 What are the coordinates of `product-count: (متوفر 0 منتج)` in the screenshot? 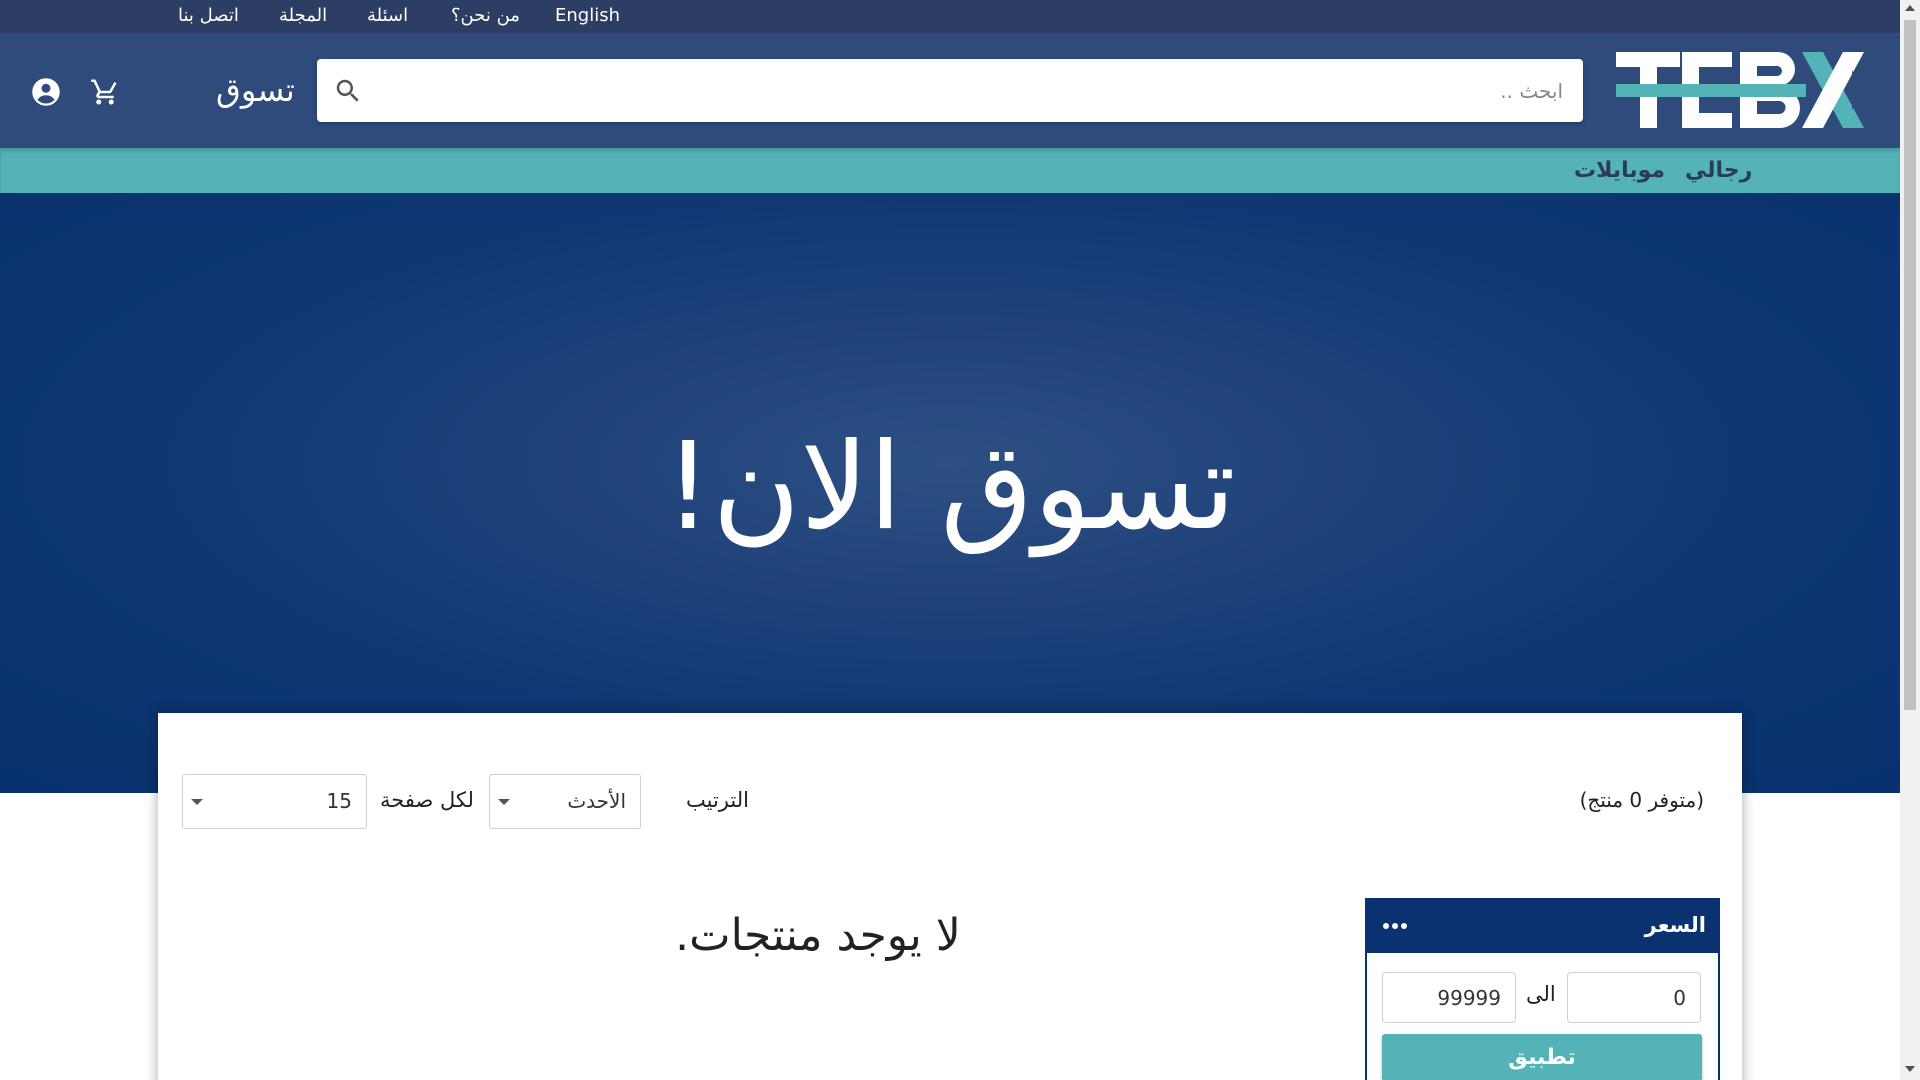 It's located at (1641, 800).